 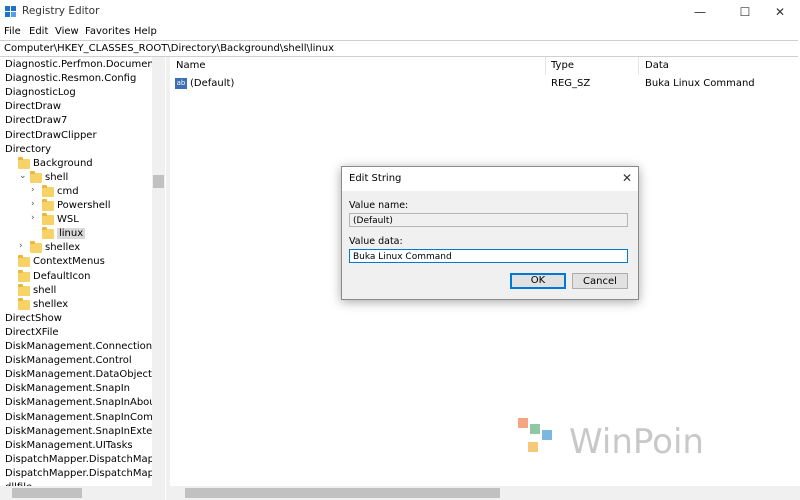 I want to click on tree-hscroll-thumb, so click(x=47, y=493).